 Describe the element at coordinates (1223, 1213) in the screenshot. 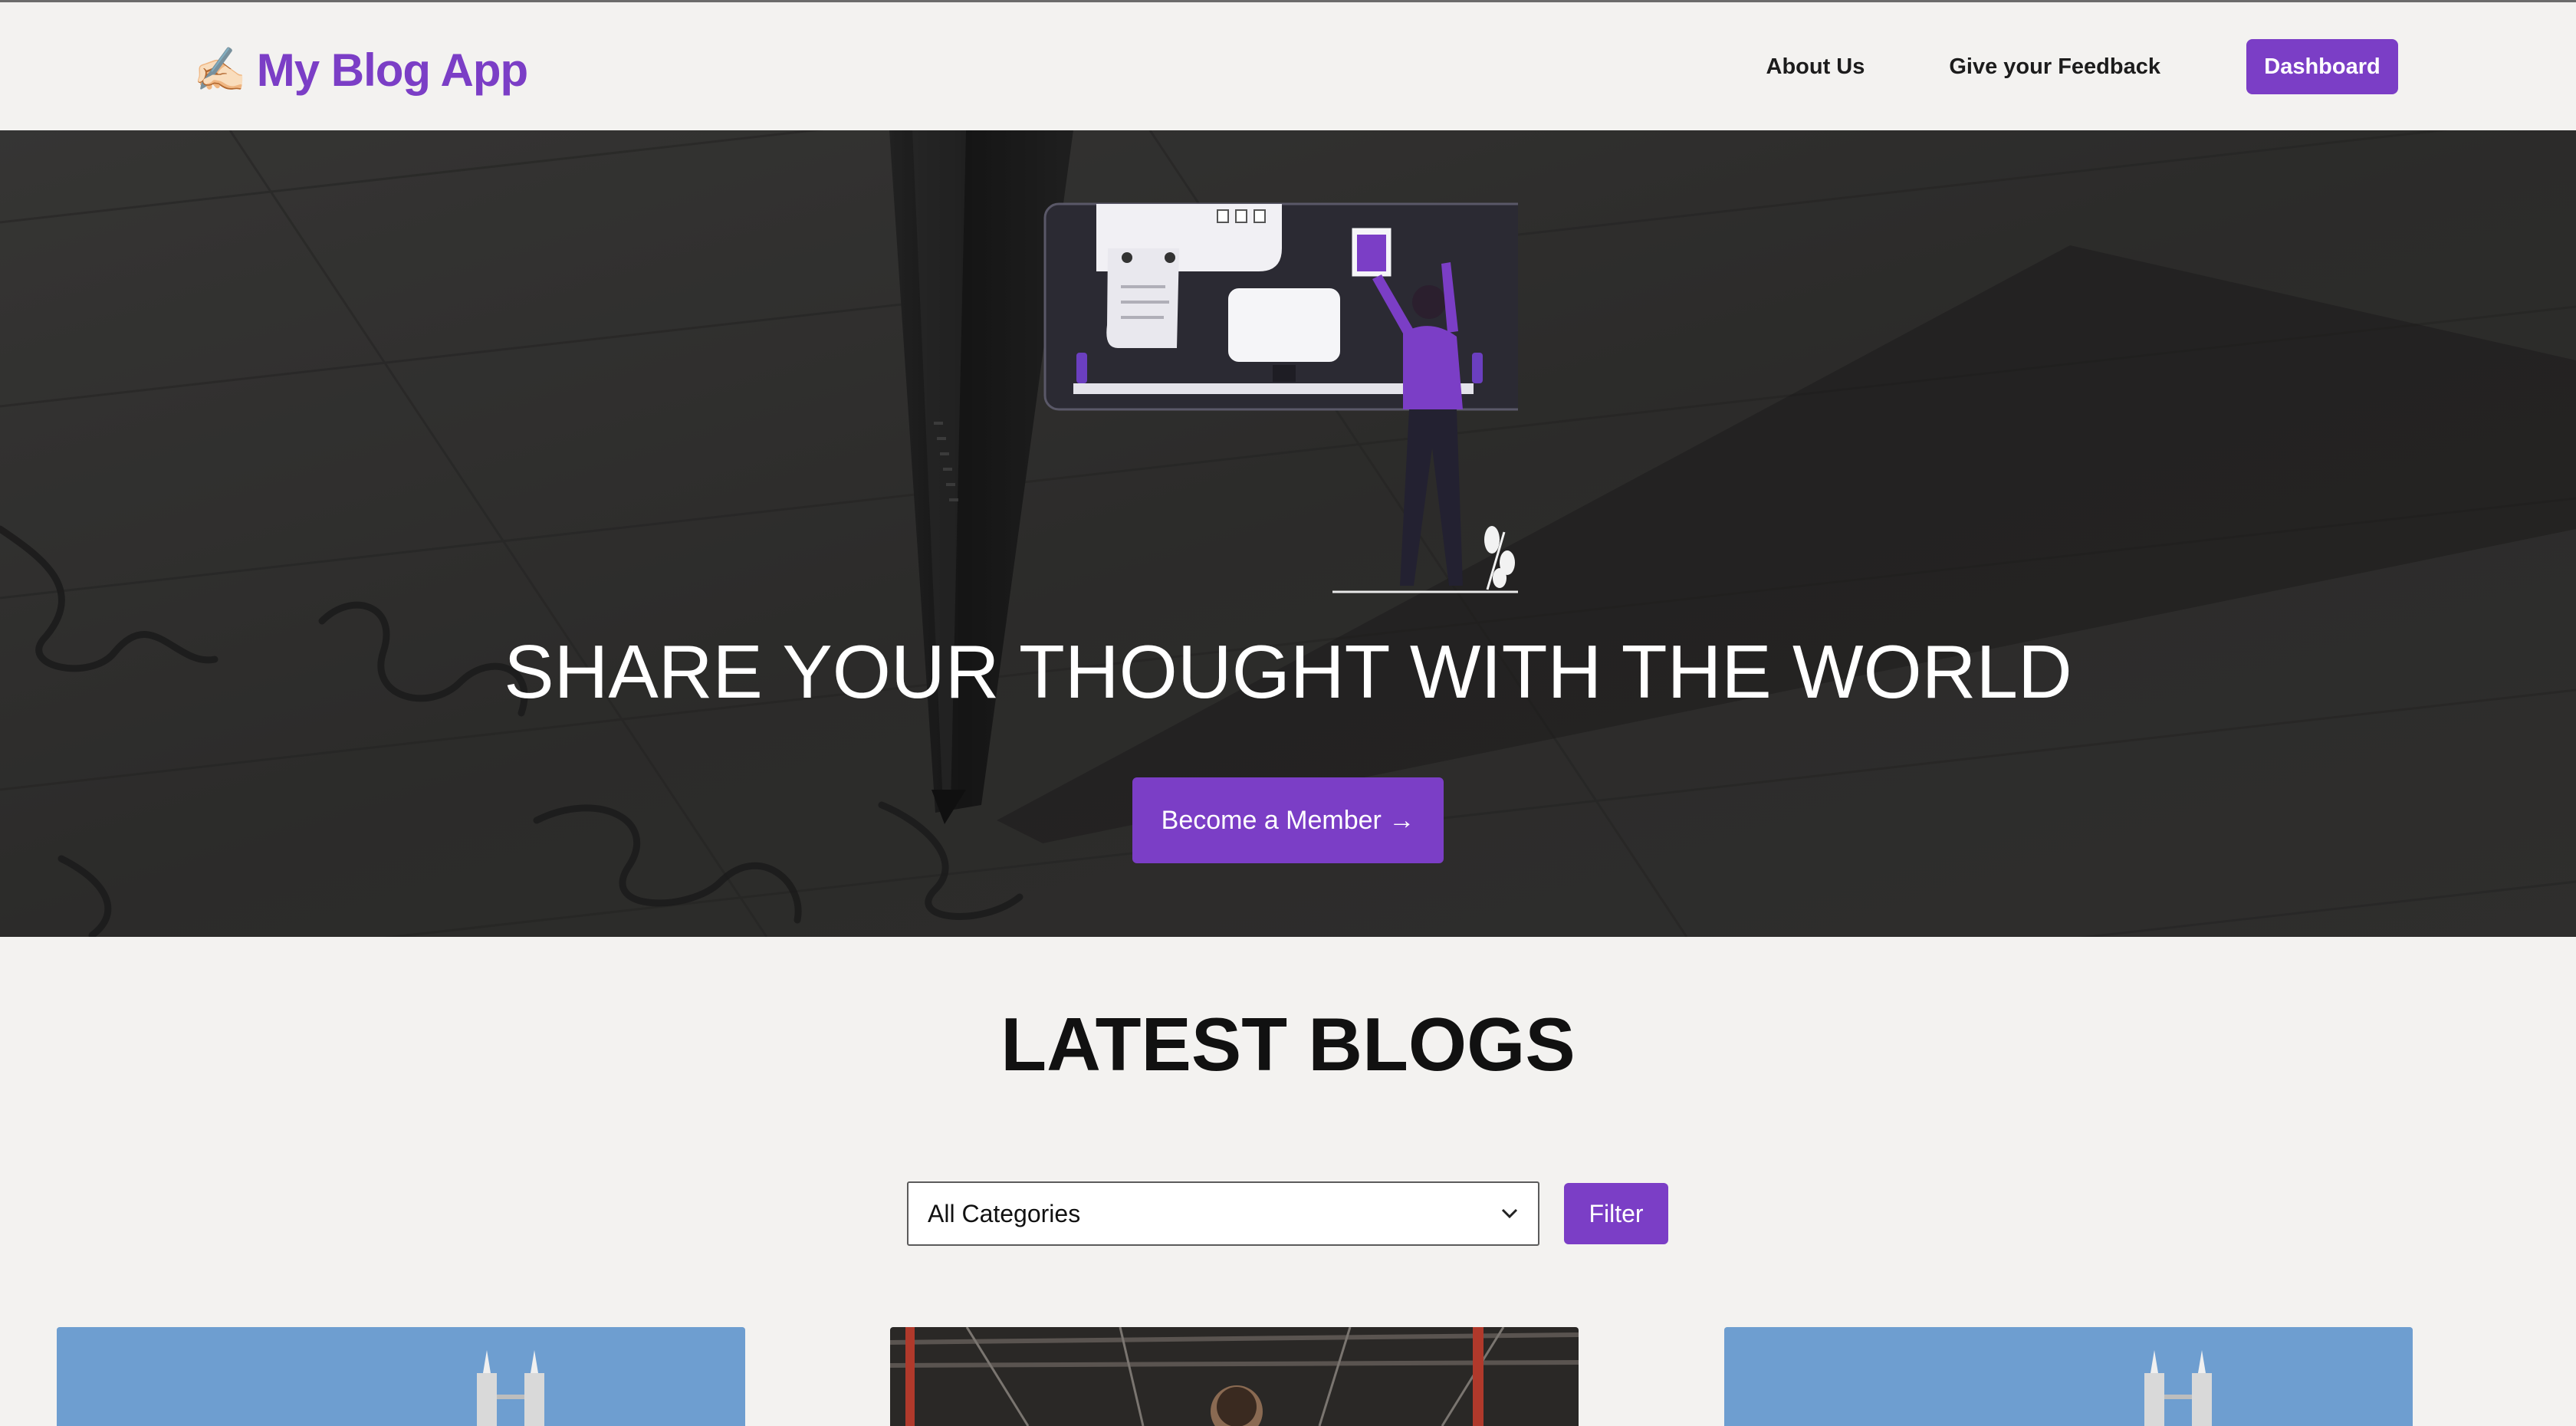

I see `category-select: All Categories` at that location.